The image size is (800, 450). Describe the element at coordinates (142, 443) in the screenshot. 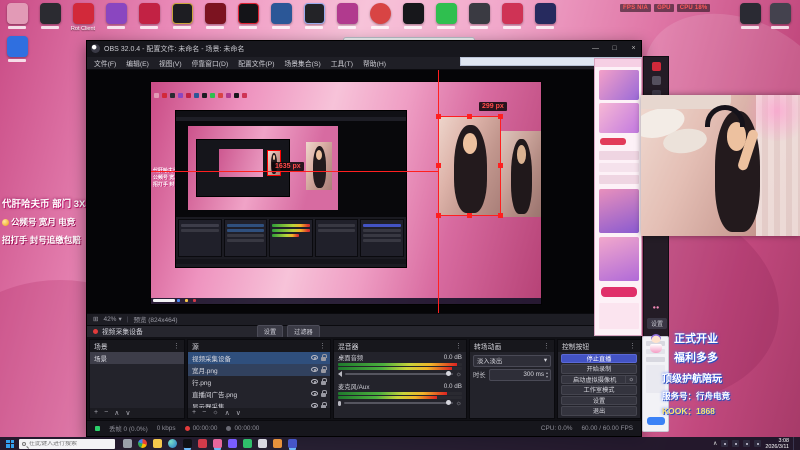

I see `chrome-icon` at that location.